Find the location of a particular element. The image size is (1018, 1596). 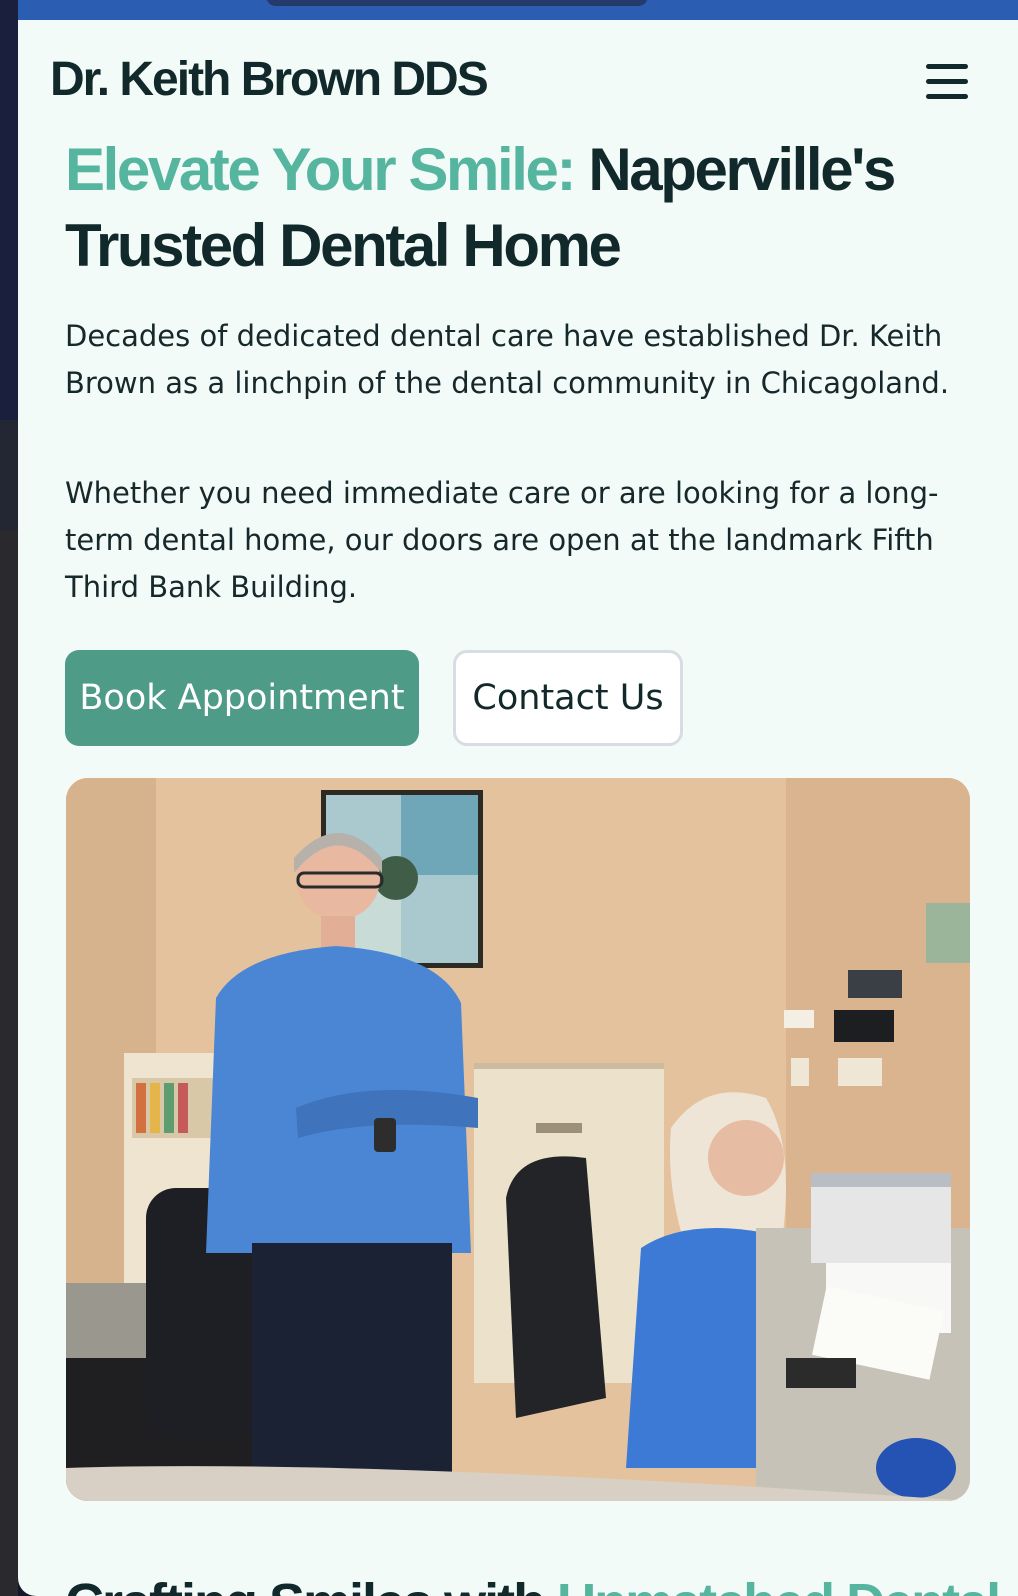

section-title-accent: Unmatched Dental is located at coordinates (779, 1584).